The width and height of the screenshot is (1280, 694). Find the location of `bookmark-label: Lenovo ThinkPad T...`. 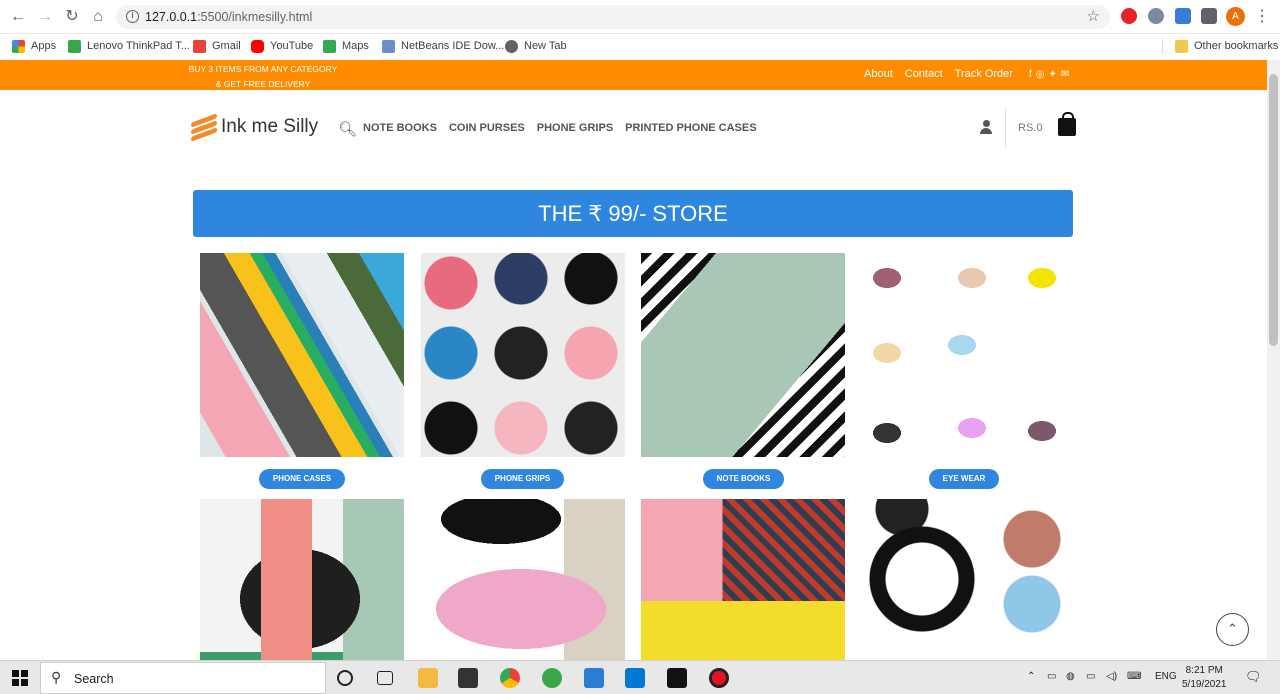

bookmark-label: Lenovo ThinkPad T... is located at coordinates (138, 46).